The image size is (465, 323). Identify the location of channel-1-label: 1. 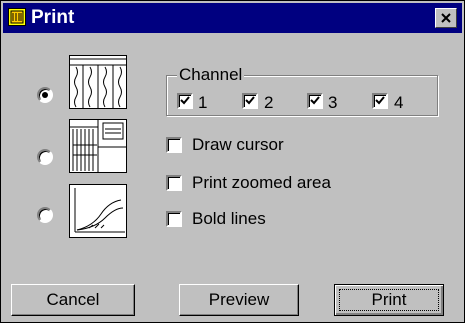
(203, 102).